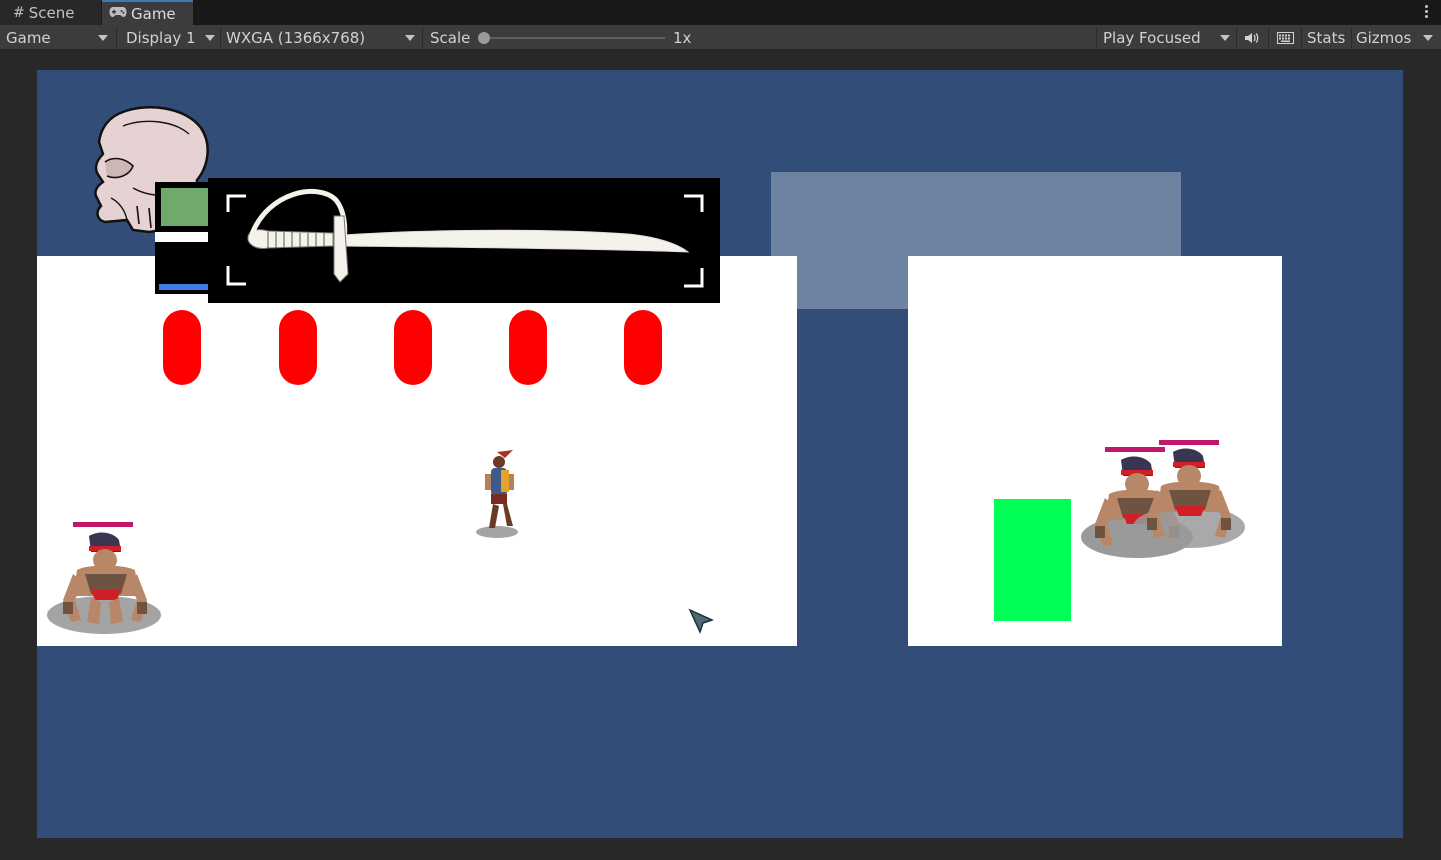  I want to click on player-stamina-bar, so click(185, 268).